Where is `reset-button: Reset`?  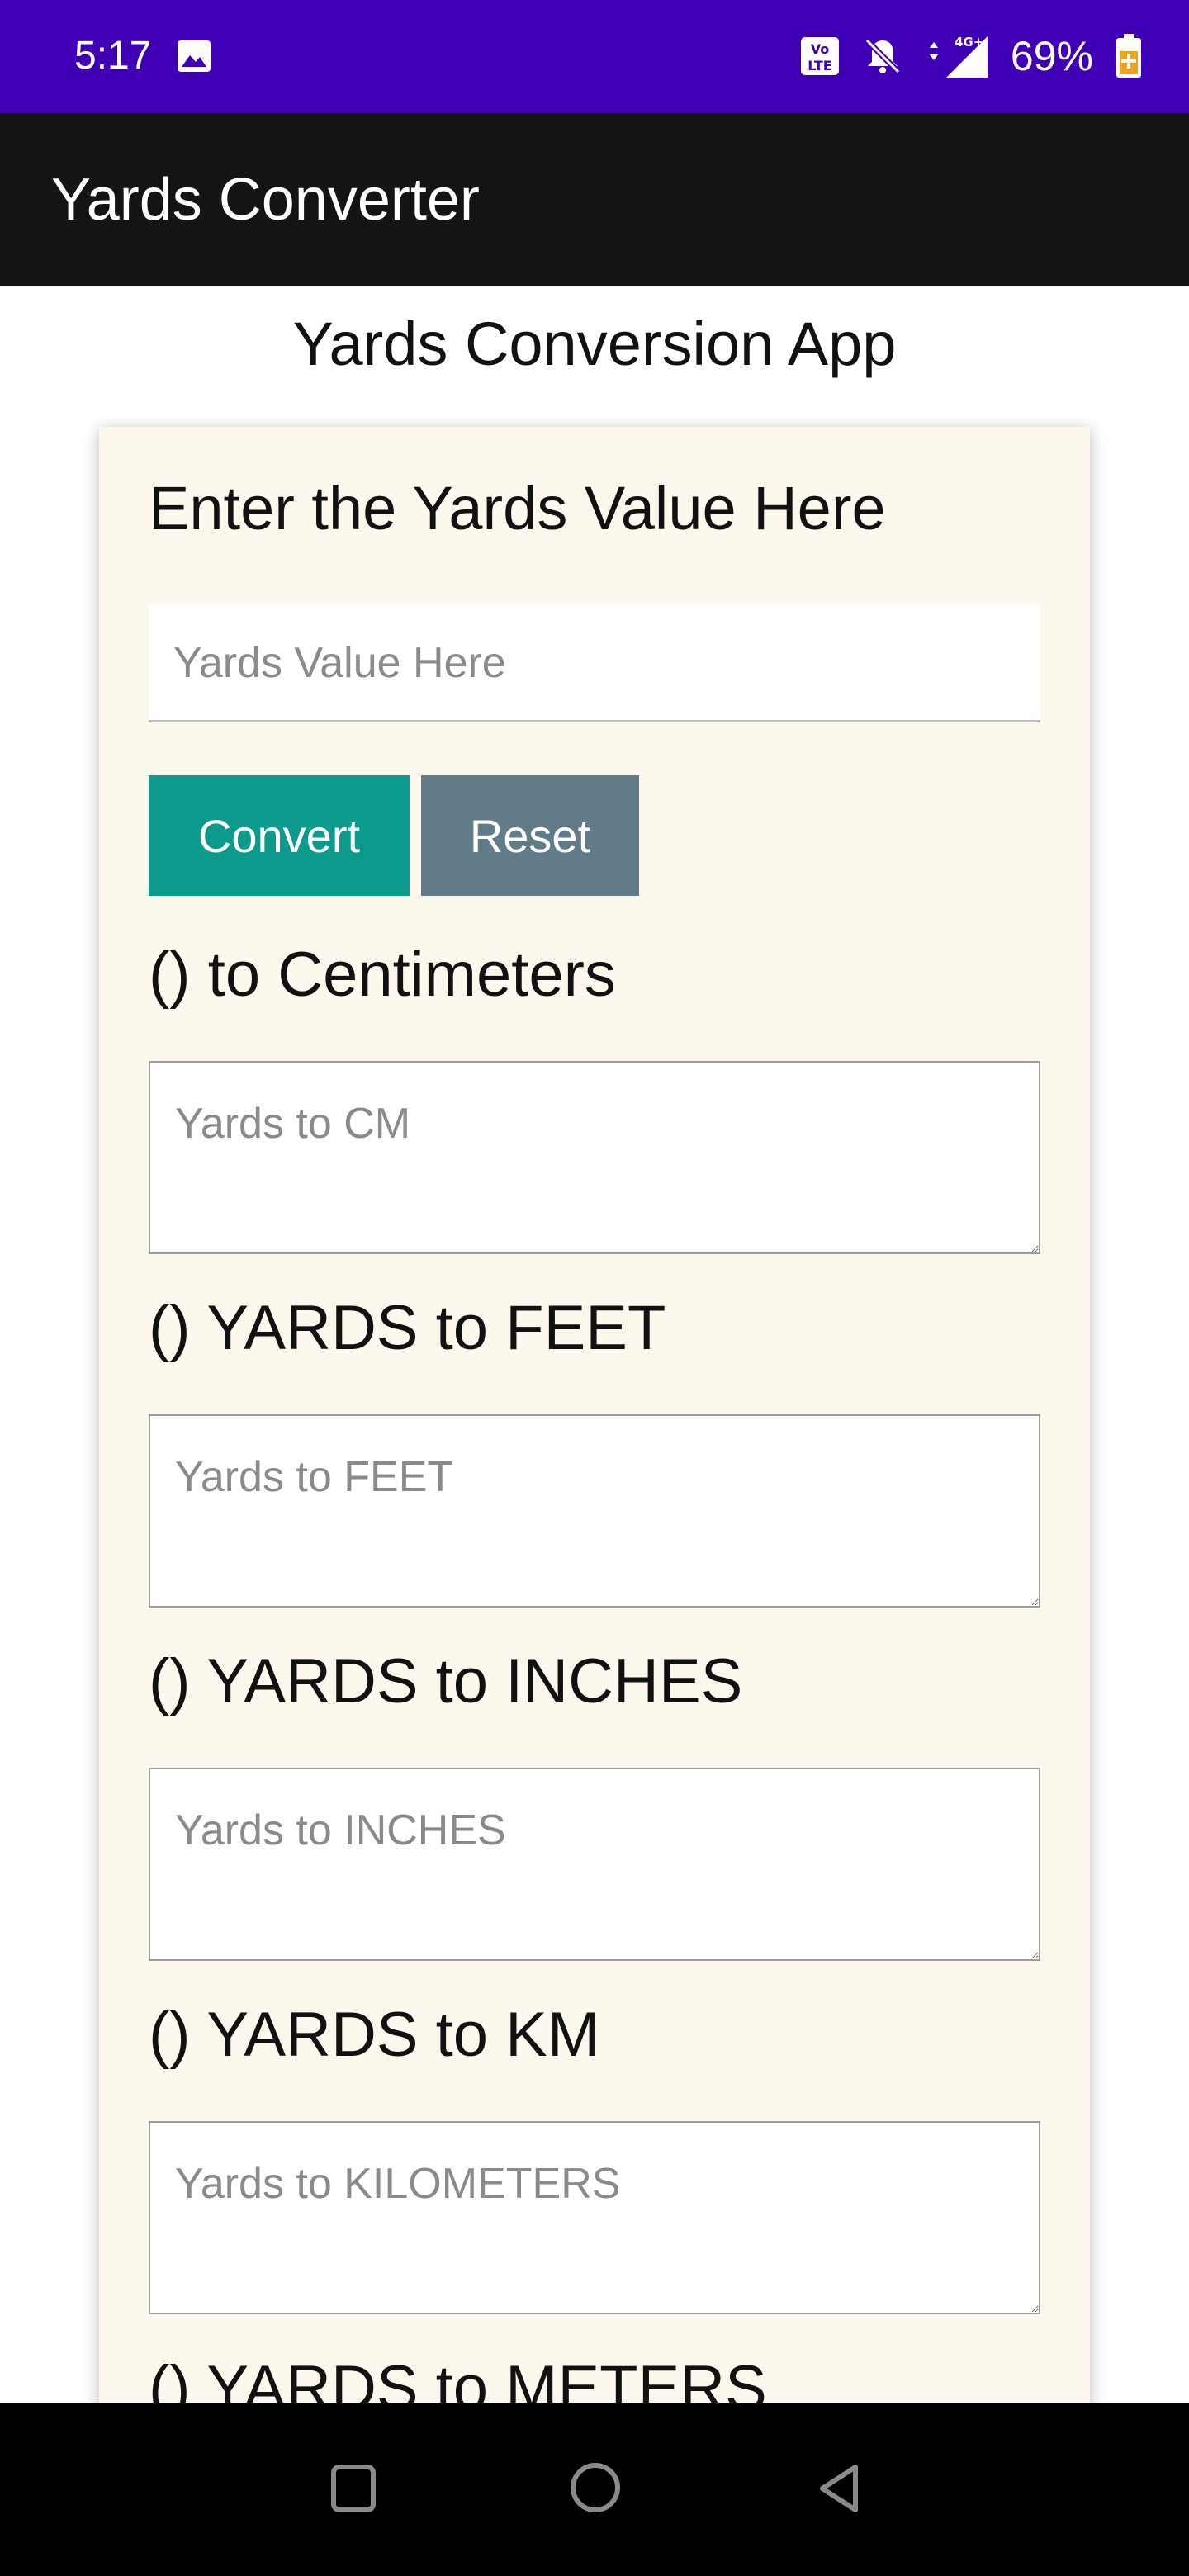 reset-button: Reset is located at coordinates (530, 835).